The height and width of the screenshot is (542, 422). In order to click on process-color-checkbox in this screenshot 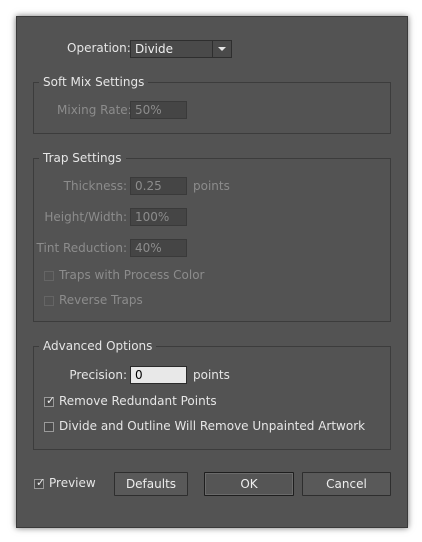, I will do `click(49, 276)`.